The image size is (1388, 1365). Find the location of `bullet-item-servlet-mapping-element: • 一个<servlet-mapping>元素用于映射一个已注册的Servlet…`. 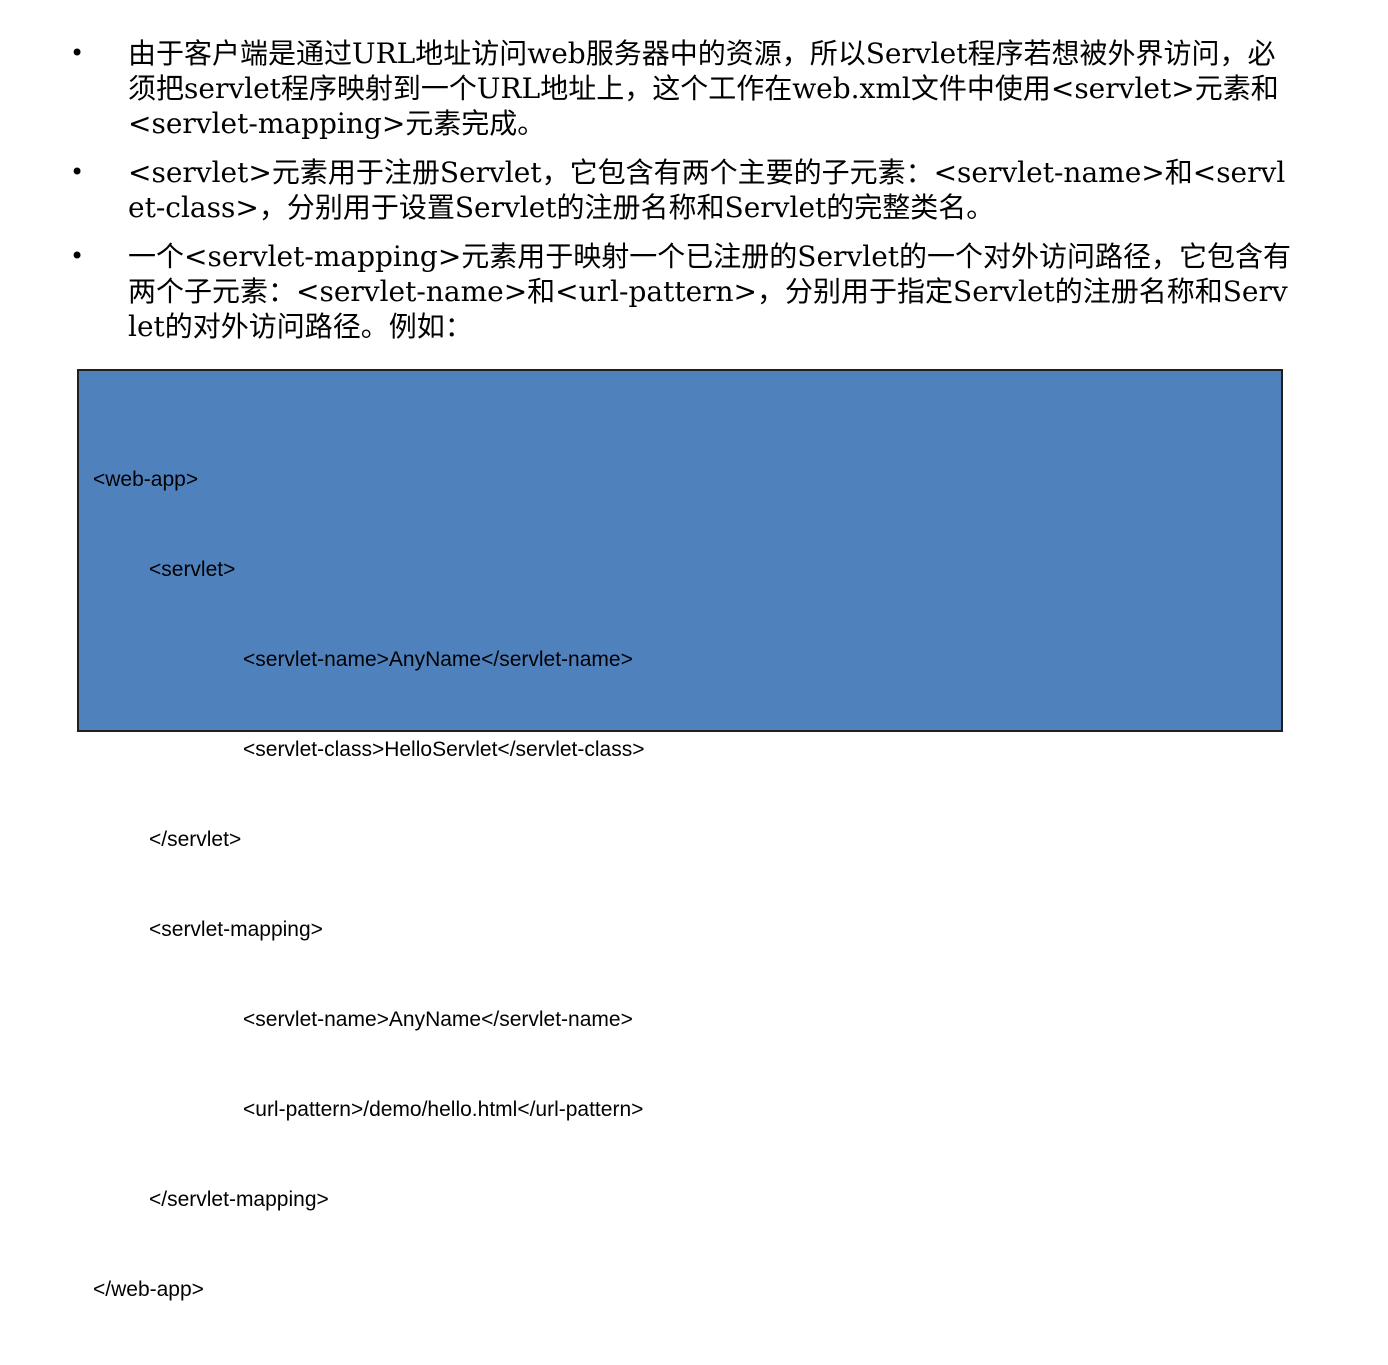

bullet-item-servlet-mapping-element: • 一个<servlet-mapping>元素用于映射一个已注册的Servlet… is located at coordinates (690, 291).